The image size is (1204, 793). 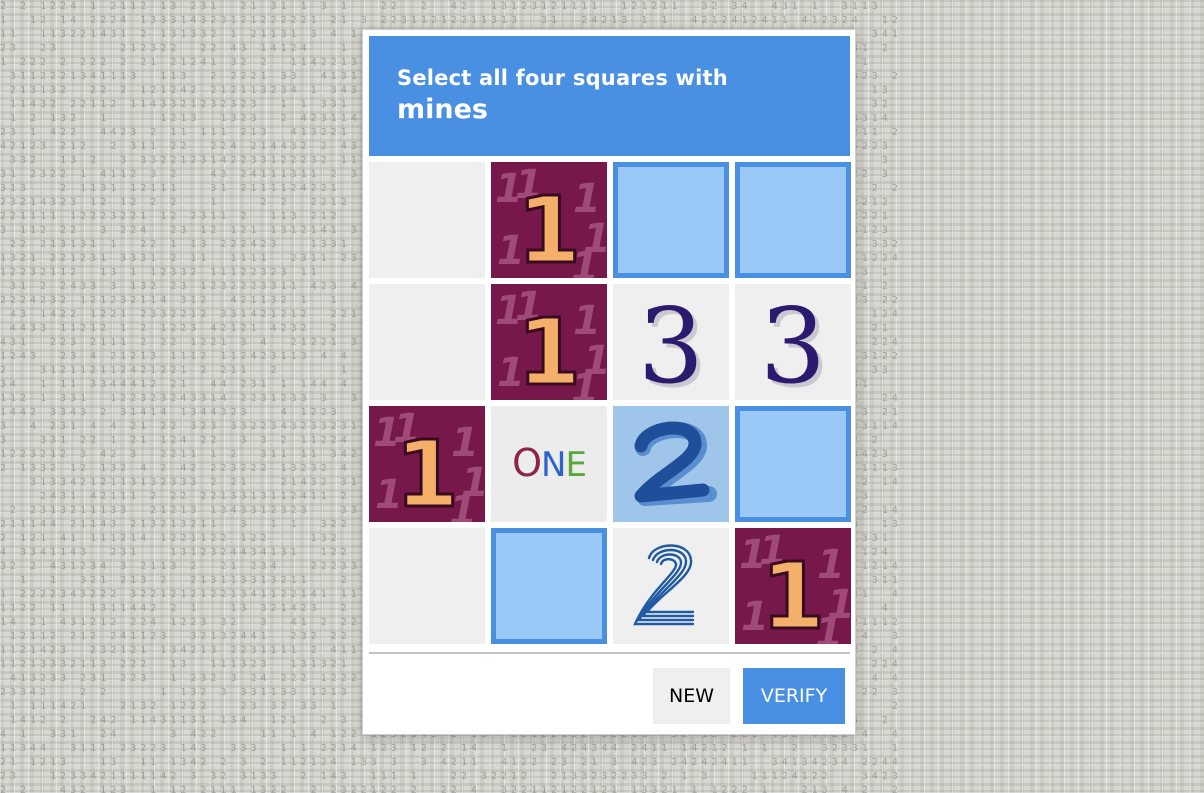 I want to click on new-button: NEW, so click(x=691, y=696).